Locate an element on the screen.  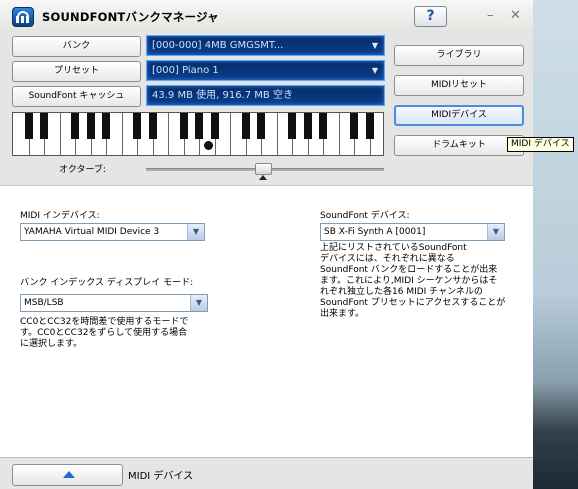
pressed-key-marker is located at coordinates (208, 145).